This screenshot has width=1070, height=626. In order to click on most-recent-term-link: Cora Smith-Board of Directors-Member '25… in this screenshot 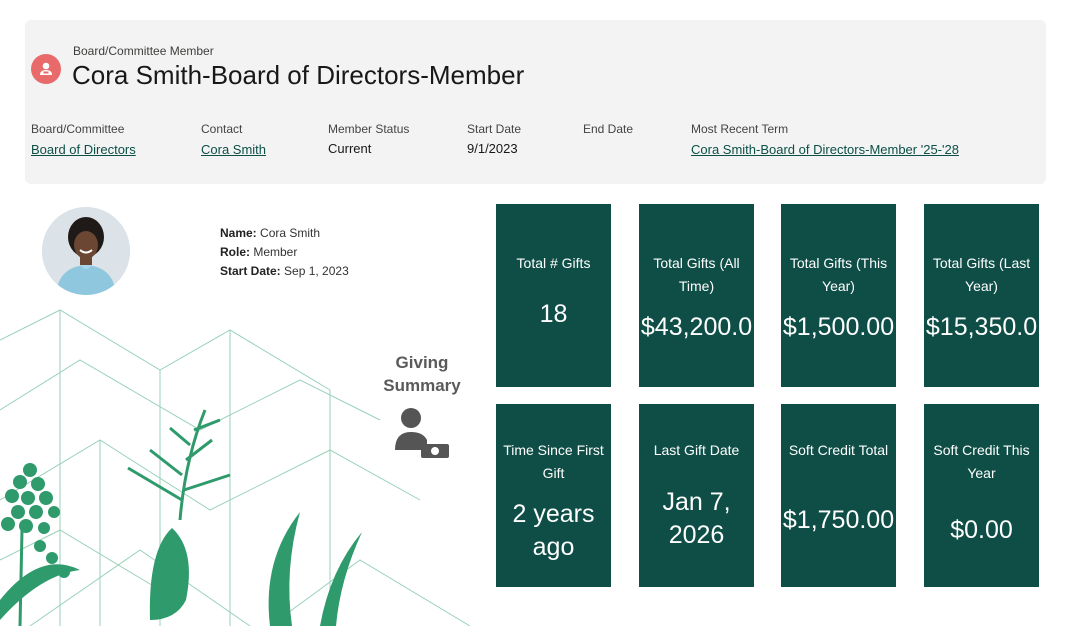, I will do `click(825, 149)`.